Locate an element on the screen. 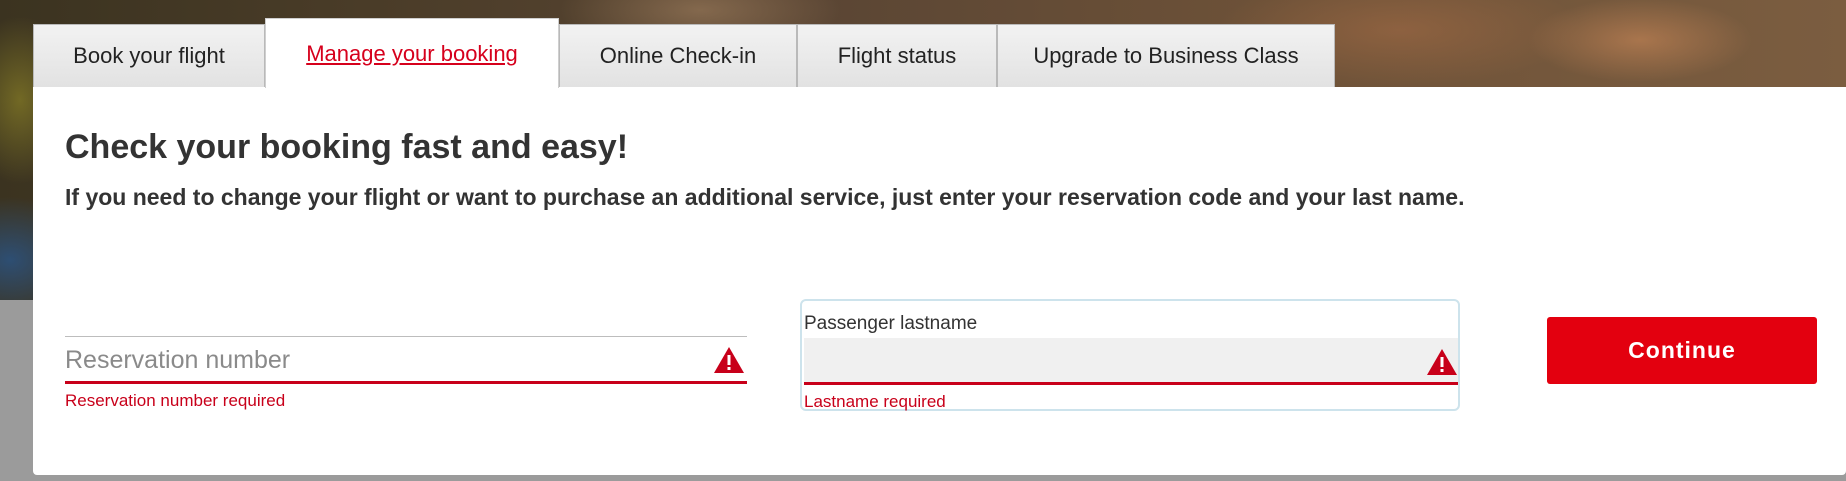  field-divider is located at coordinates (406, 336).